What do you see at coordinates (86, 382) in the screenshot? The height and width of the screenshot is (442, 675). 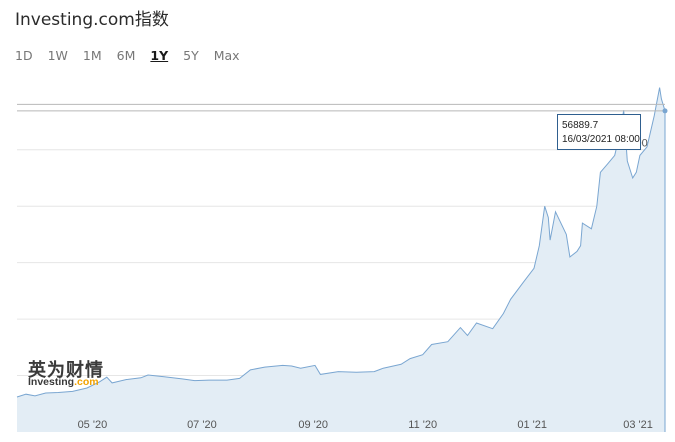 I see `watermark-en-suffix: .com` at bounding box center [86, 382].